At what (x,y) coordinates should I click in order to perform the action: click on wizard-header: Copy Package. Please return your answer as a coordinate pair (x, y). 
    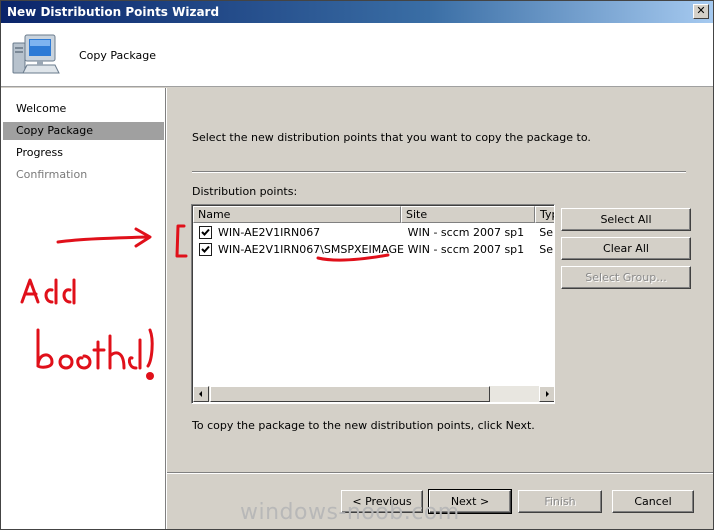
    Looking at the image, I should click on (357, 55).